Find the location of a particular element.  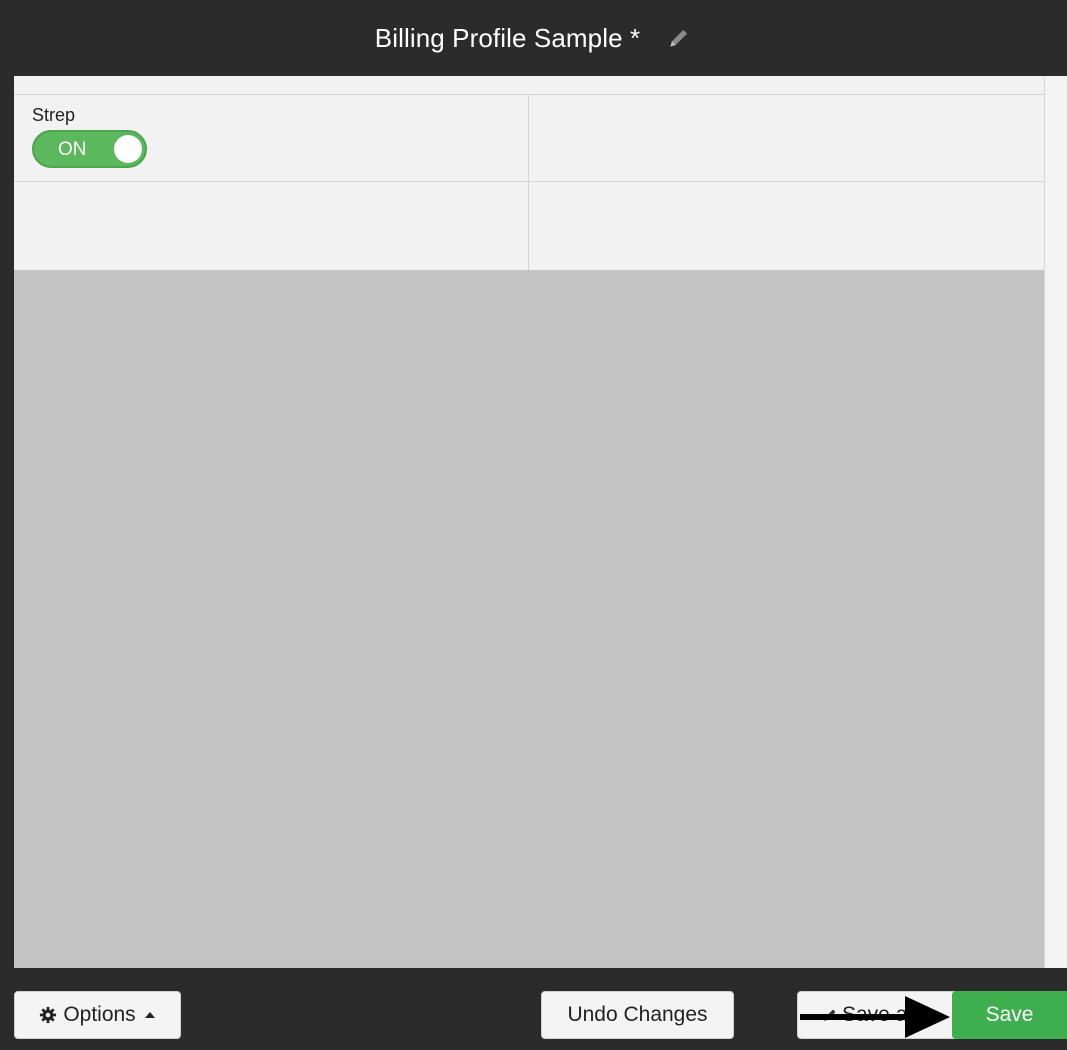

arrow-right-icon is located at coordinates (875, 1017).